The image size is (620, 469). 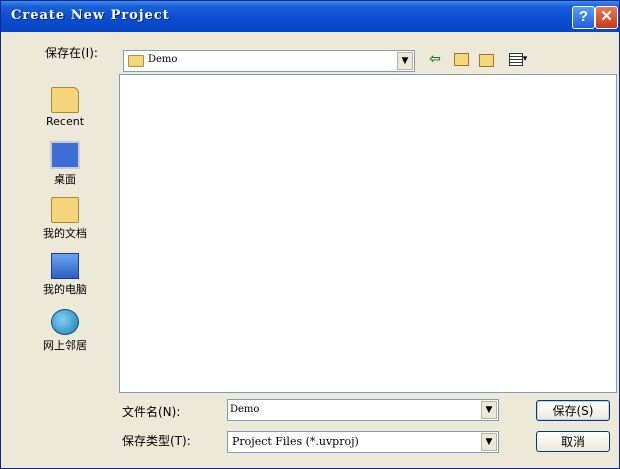 What do you see at coordinates (310, 16) in the screenshot?
I see `title-bar: Create New Project ? ✕` at bounding box center [310, 16].